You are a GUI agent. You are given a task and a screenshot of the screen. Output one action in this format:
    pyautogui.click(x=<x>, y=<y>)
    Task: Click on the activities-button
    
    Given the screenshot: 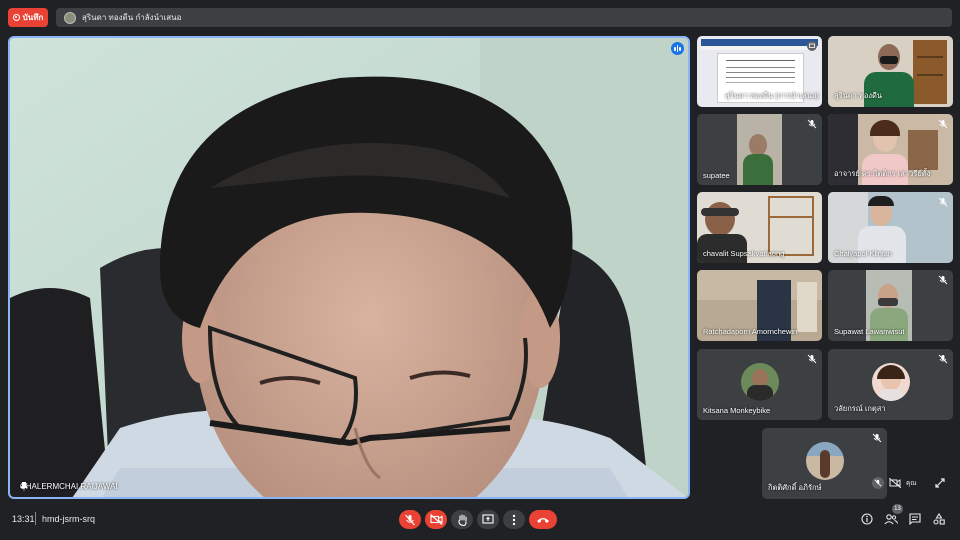 What is the action you would take?
    pyautogui.click(x=939, y=519)
    